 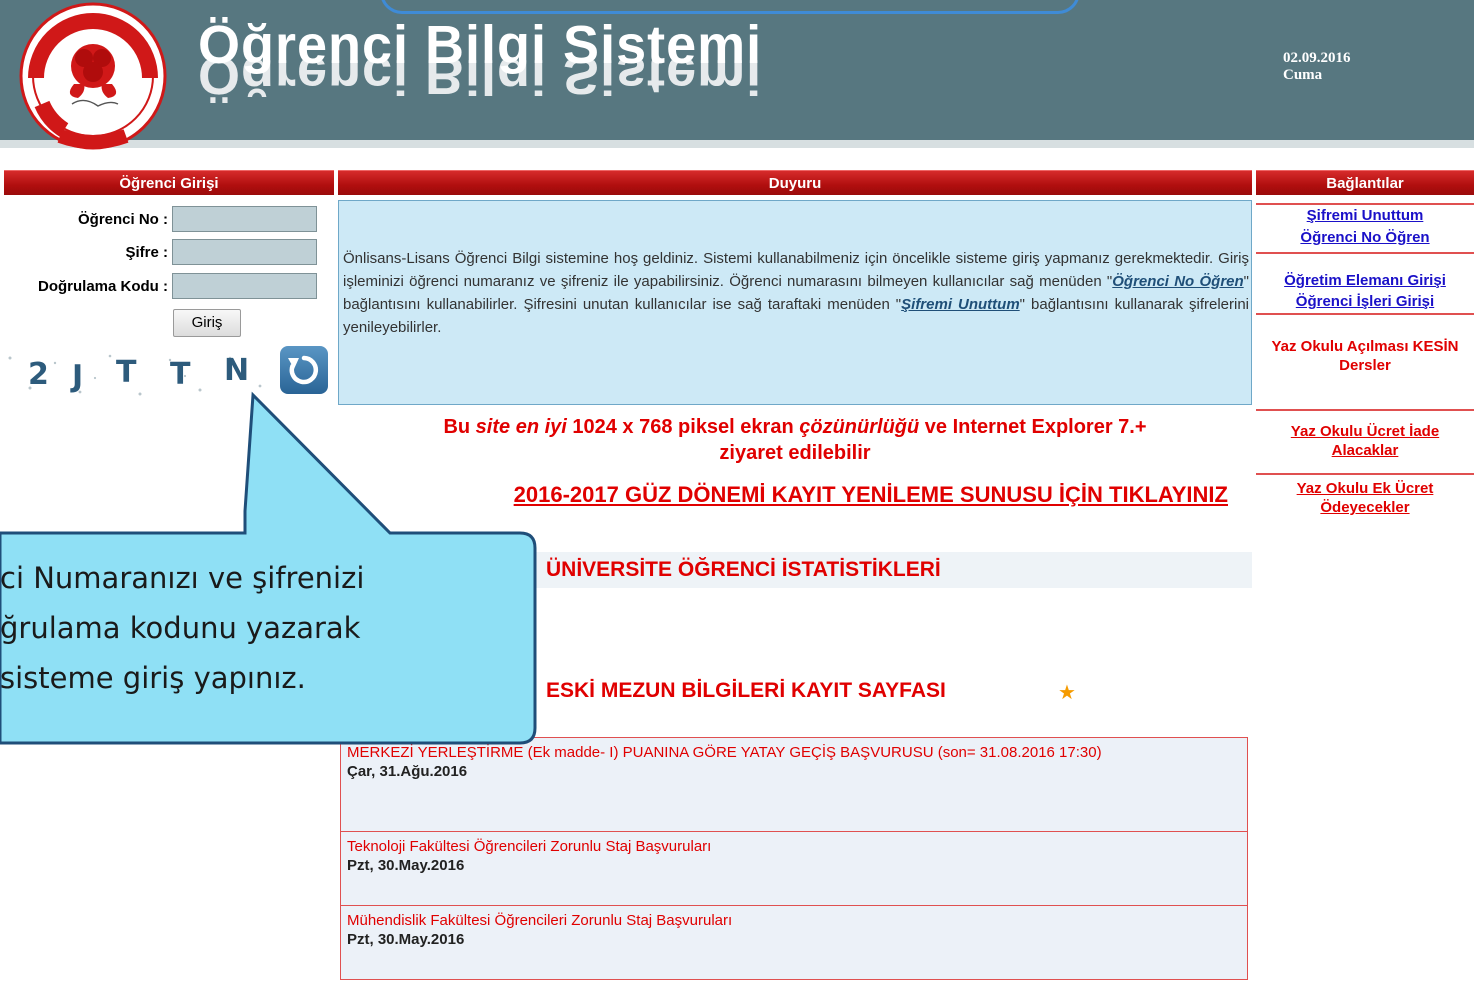 What do you see at coordinates (236, 370) in the screenshot?
I see `captcha-char-5: N` at bounding box center [236, 370].